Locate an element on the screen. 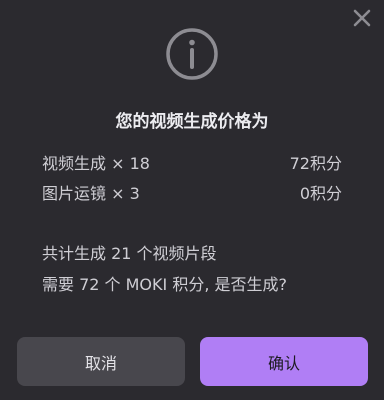 The image size is (384, 400). summary-confirm-question: 需要 72 个 MOKI 积分, 是否生成? is located at coordinates (164, 284).